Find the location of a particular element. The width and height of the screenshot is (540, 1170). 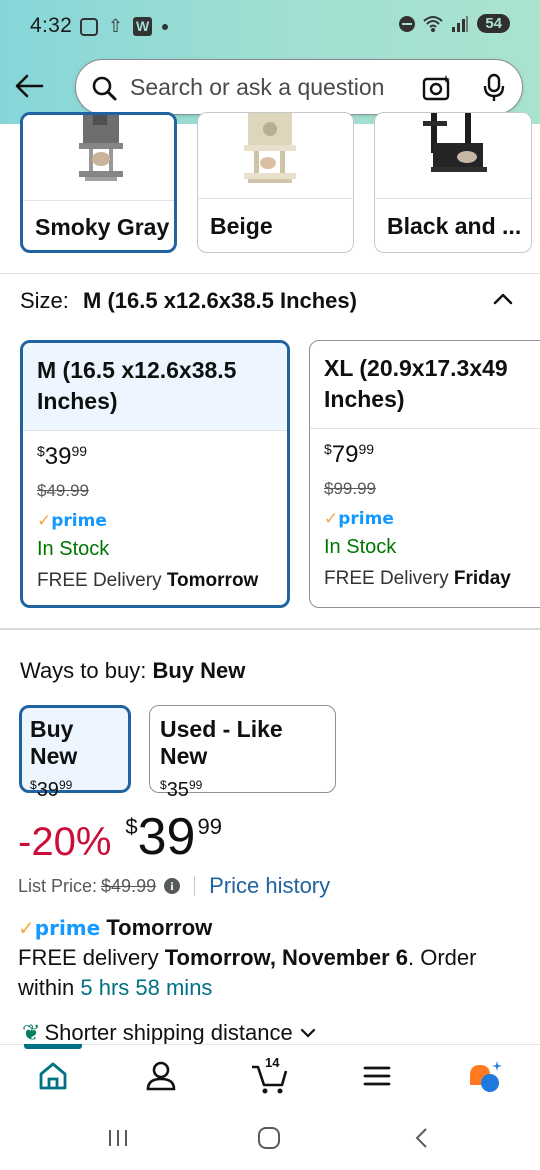

upload-icon: ⇧ is located at coordinates (116, 26).